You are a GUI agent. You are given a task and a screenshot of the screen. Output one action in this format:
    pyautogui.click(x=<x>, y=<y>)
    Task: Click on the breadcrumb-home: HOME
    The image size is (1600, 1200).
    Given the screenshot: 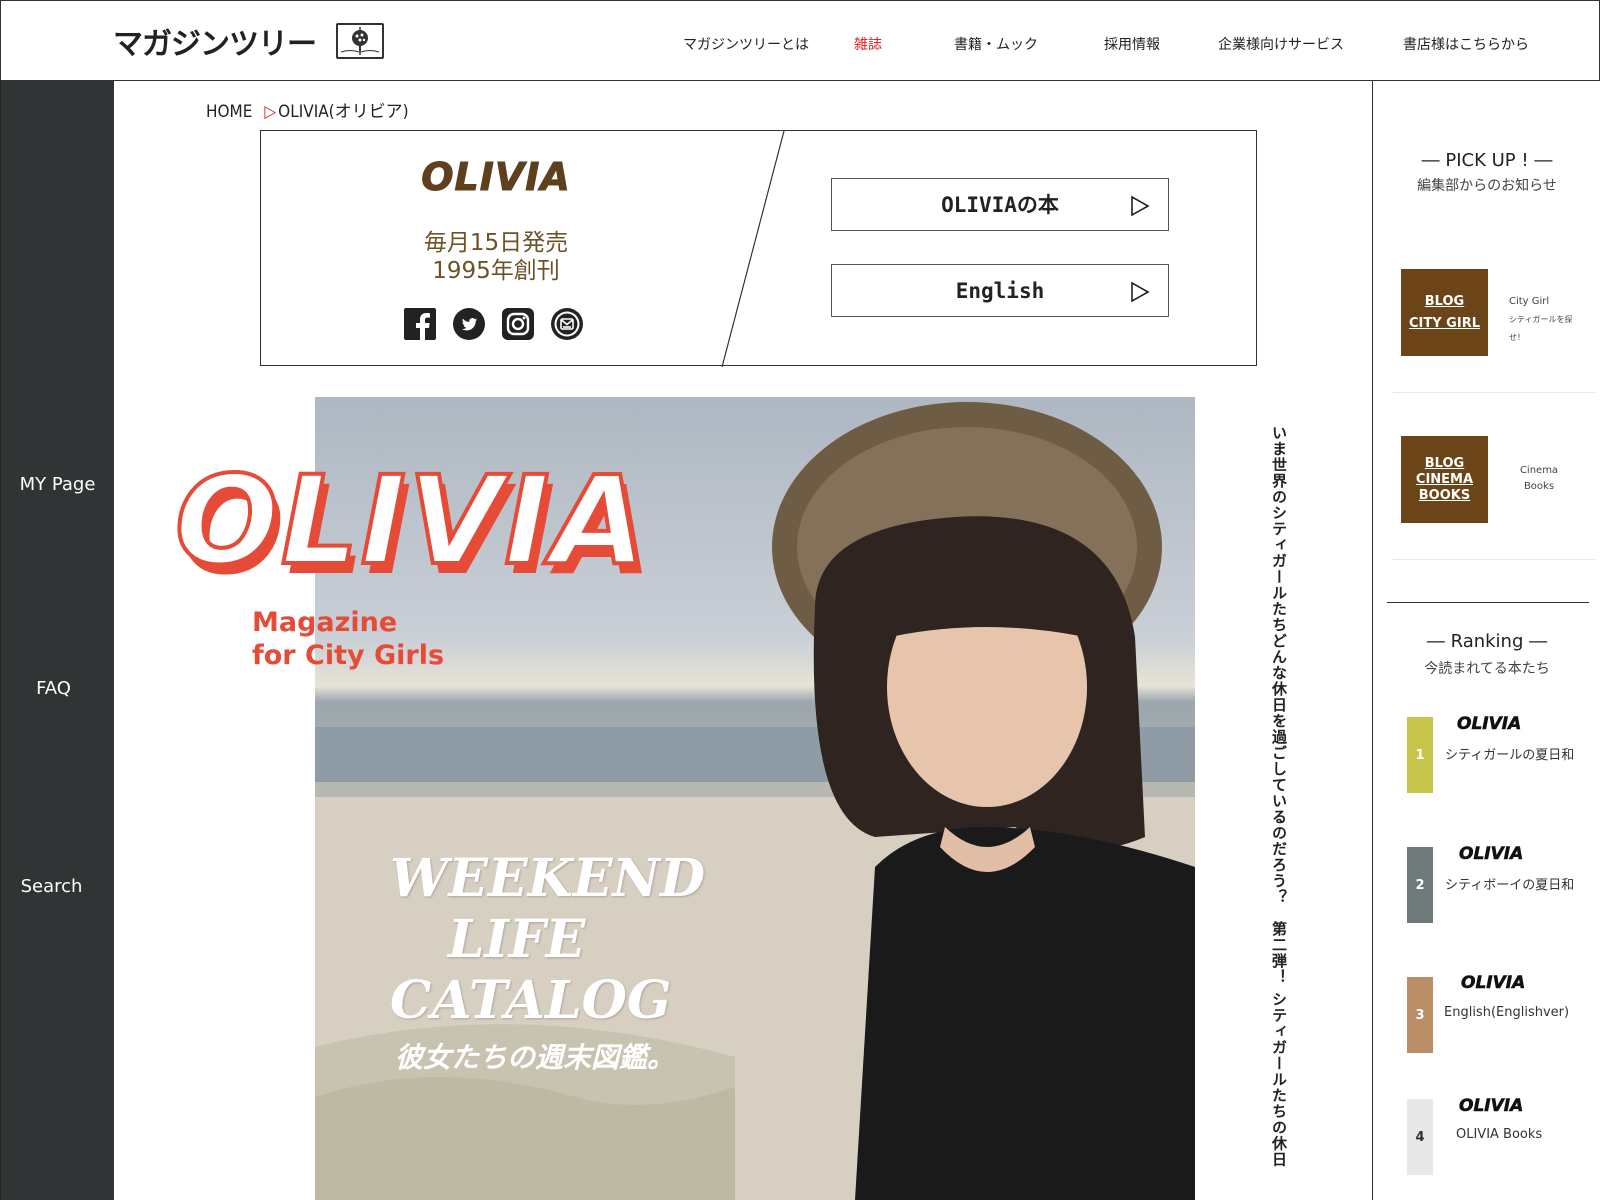 What is the action you would take?
    pyautogui.click(x=229, y=112)
    